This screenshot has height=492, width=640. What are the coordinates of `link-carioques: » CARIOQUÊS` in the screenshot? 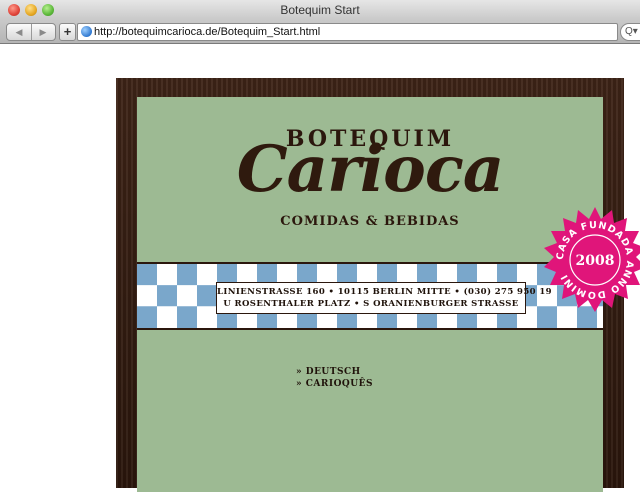 It's located at (334, 384).